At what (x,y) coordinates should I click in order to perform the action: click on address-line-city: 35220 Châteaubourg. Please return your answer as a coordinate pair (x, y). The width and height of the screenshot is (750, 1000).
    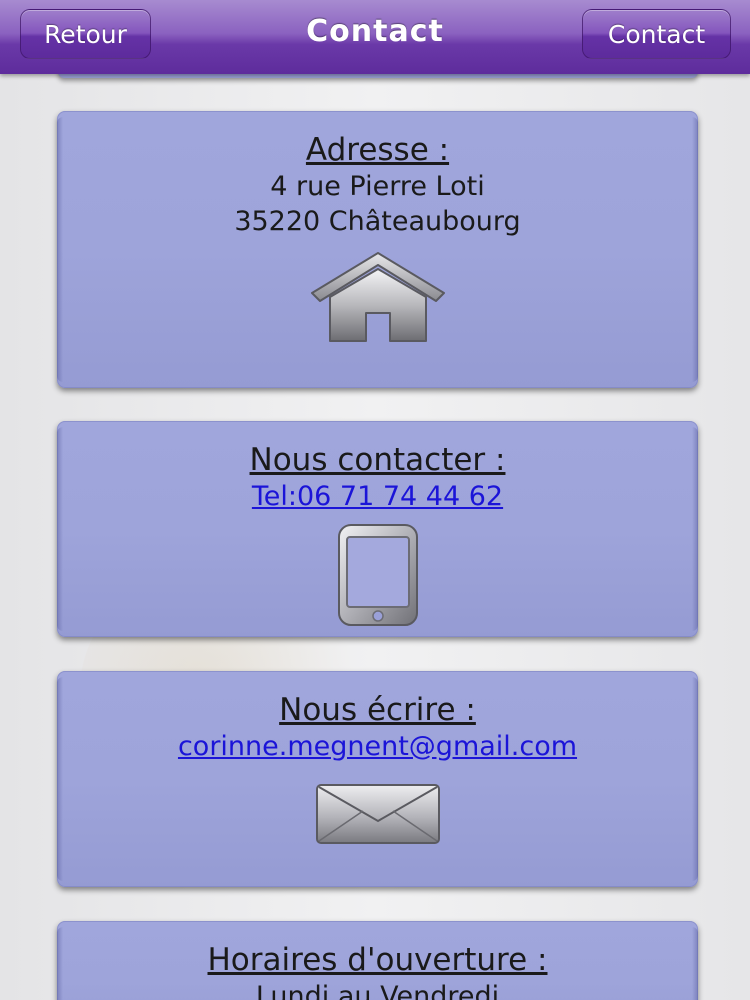
    Looking at the image, I should click on (377, 221).